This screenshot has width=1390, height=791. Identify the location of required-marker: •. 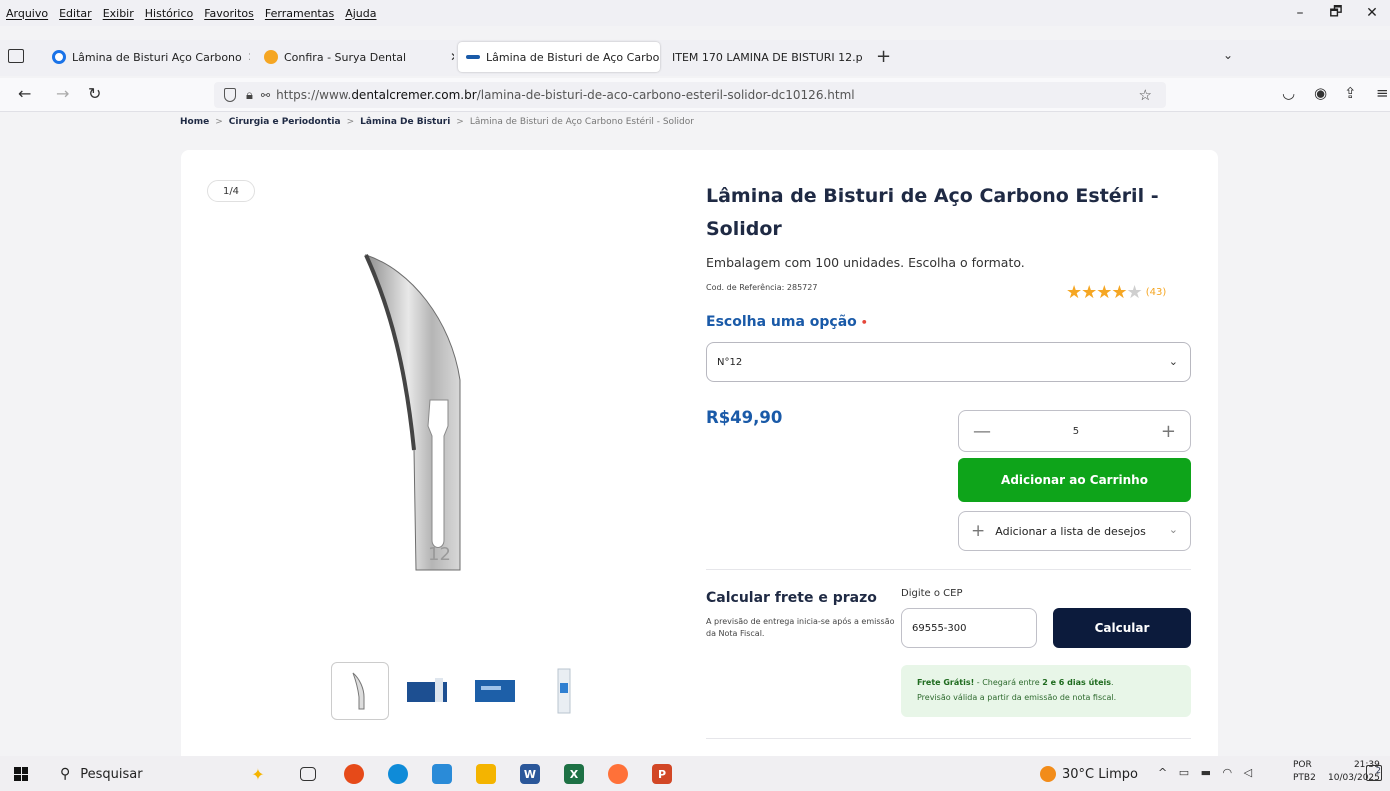
(864, 322).